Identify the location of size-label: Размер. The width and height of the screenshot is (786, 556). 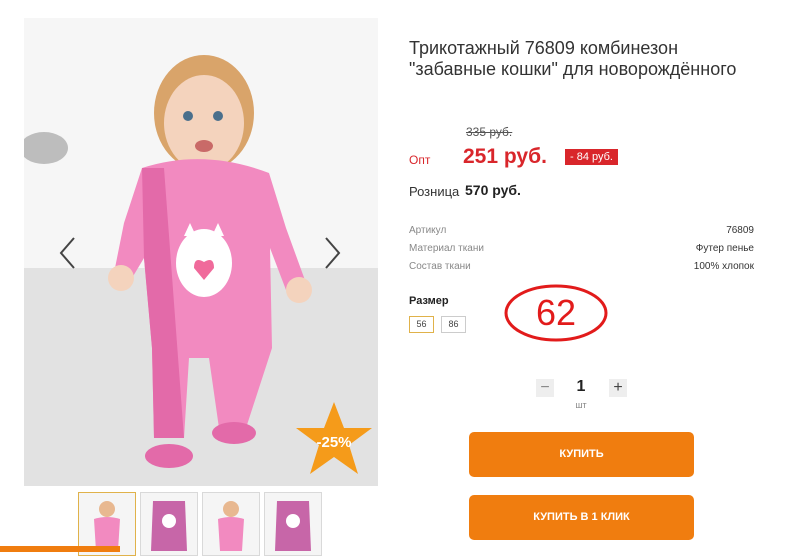
(429, 301).